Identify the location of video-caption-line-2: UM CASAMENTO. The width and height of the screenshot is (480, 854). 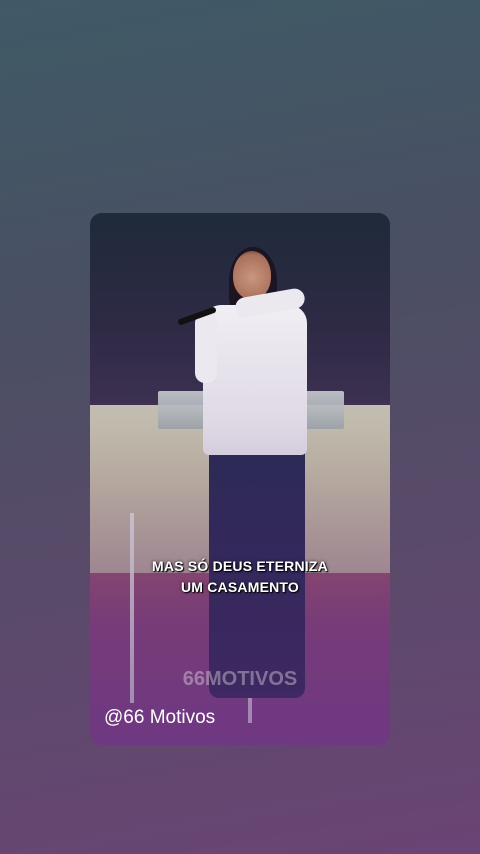
(240, 587).